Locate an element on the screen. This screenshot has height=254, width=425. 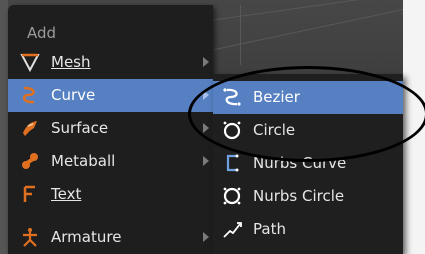
surface-icon is located at coordinates (30, 128).